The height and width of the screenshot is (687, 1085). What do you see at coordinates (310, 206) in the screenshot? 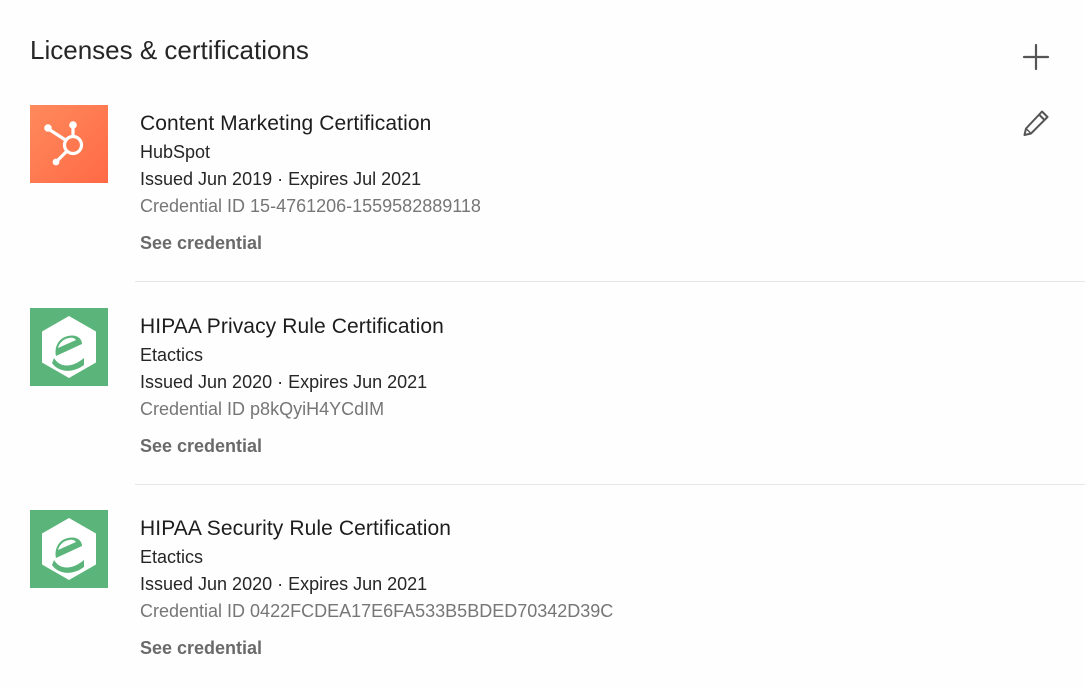
I see `credential-id: Credential ID 15-4761206-1559582889118` at bounding box center [310, 206].